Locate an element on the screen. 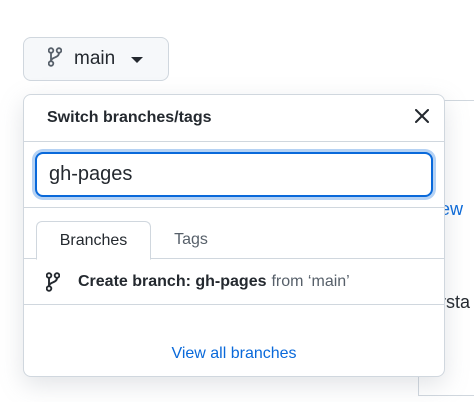 The image size is (474, 402). branch-name-label: main is located at coordinates (95, 58).